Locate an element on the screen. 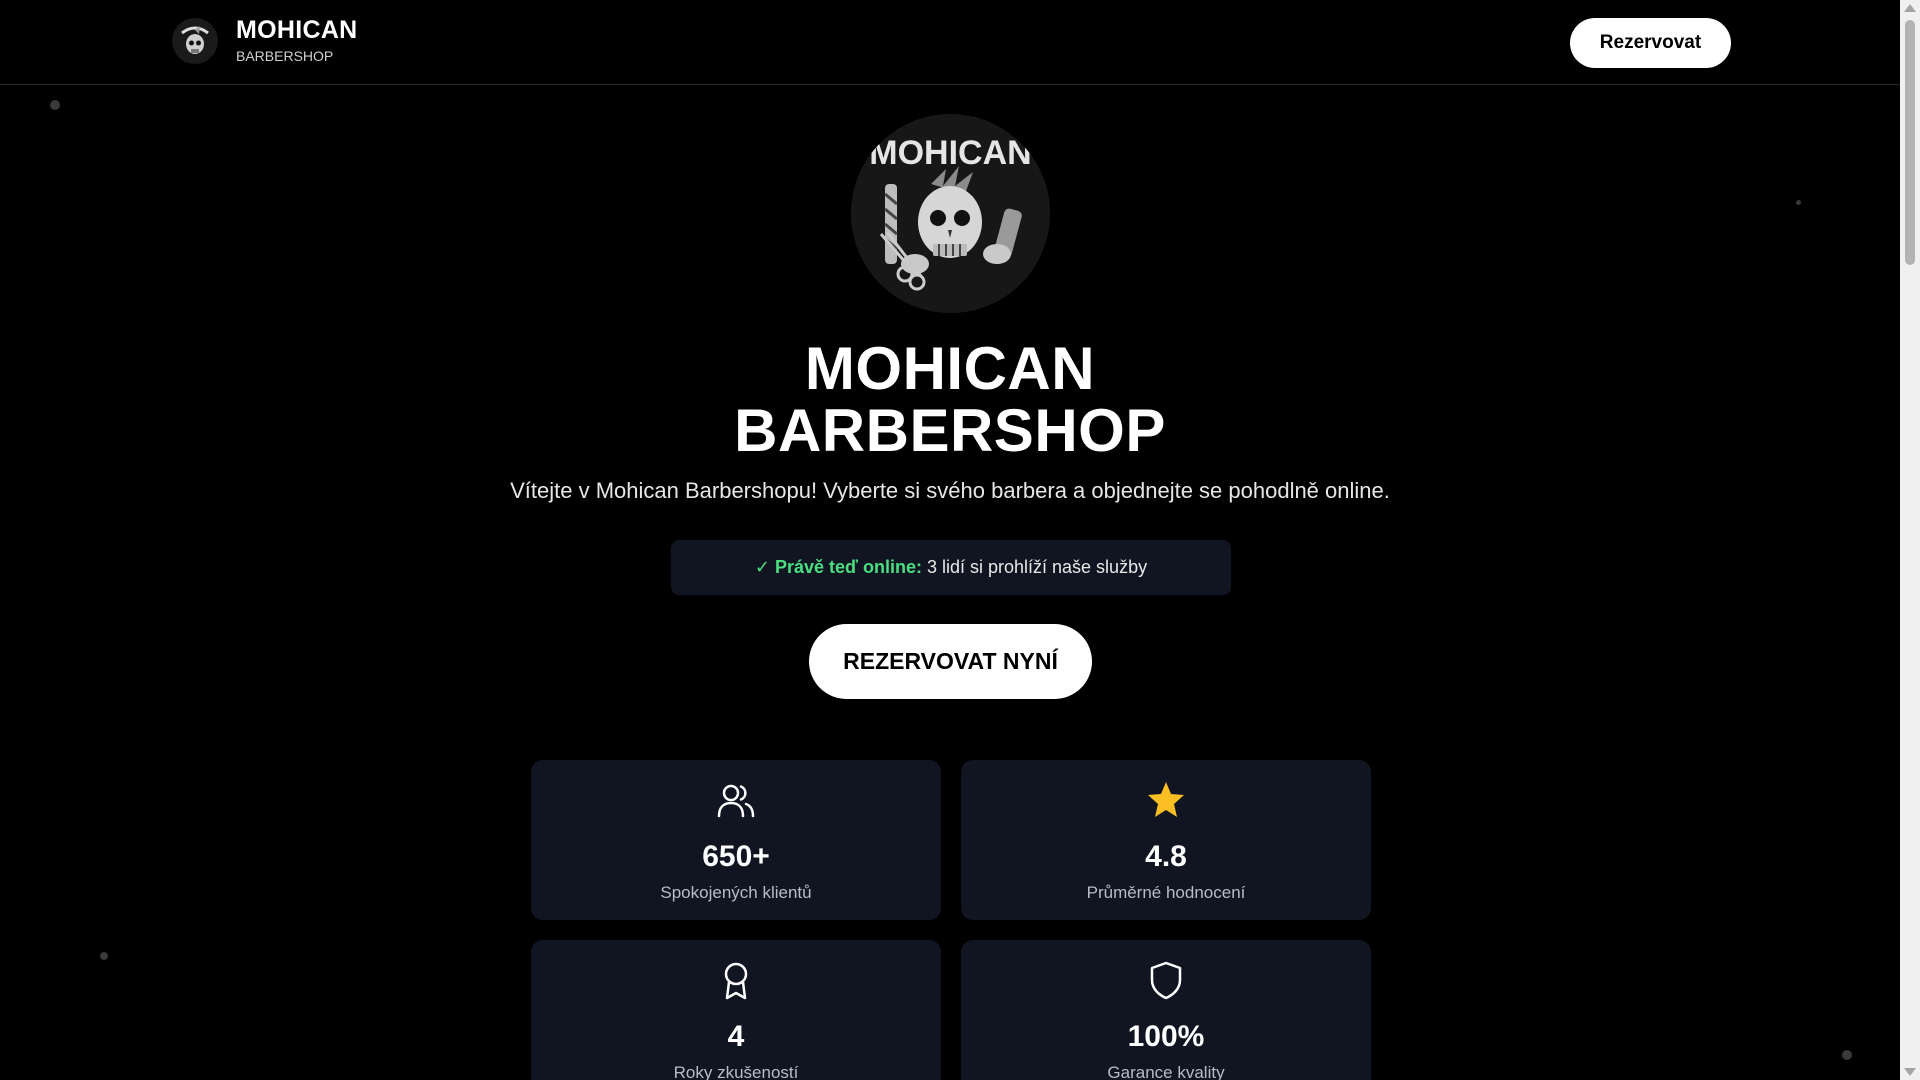  stat-label: Spokojených klientů is located at coordinates (736, 892).